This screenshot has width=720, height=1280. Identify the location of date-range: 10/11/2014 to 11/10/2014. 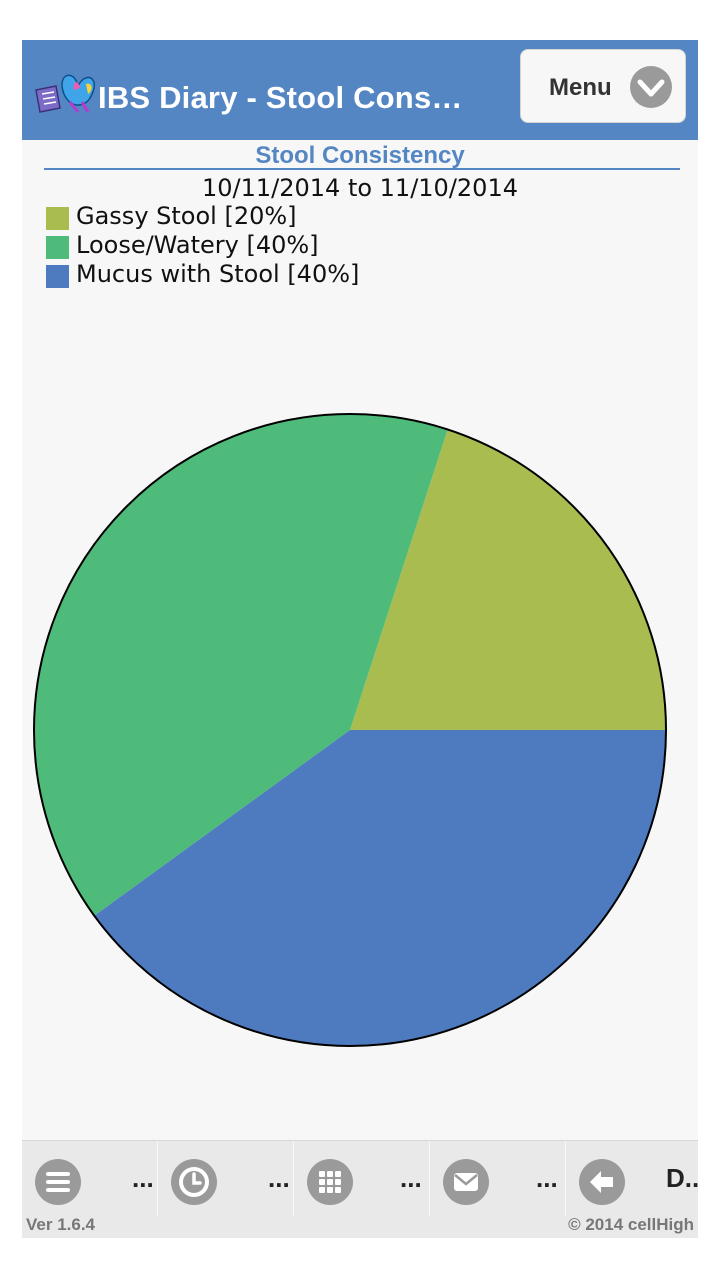
(359, 188).